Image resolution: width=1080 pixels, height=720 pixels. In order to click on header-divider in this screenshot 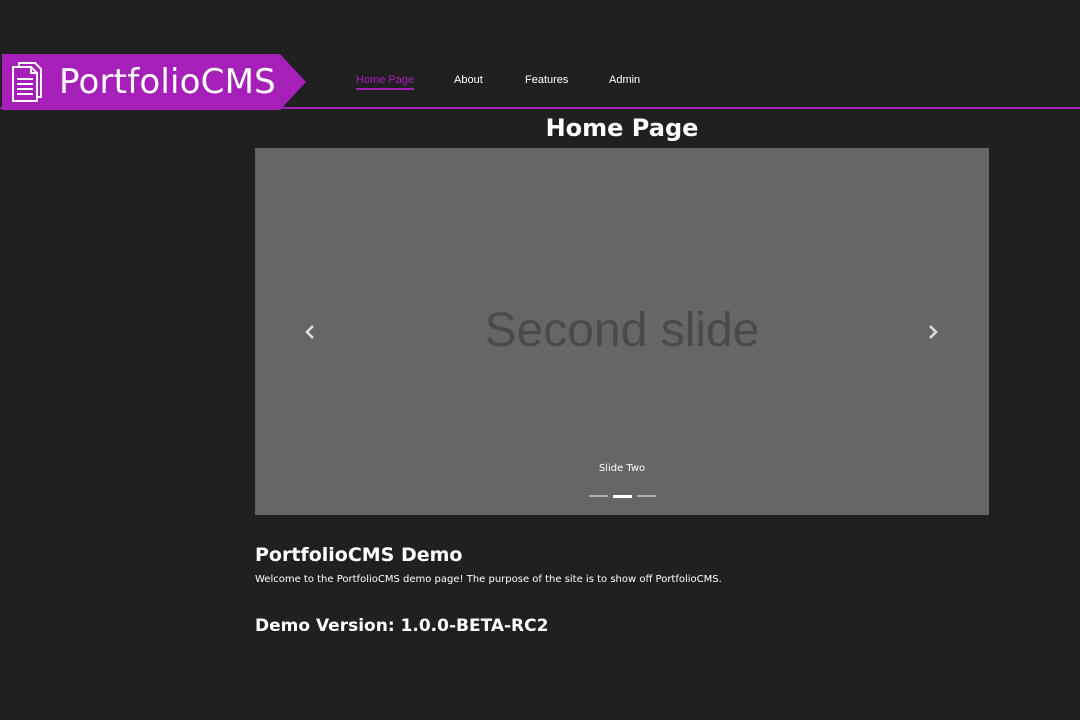, I will do `click(540, 108)`.